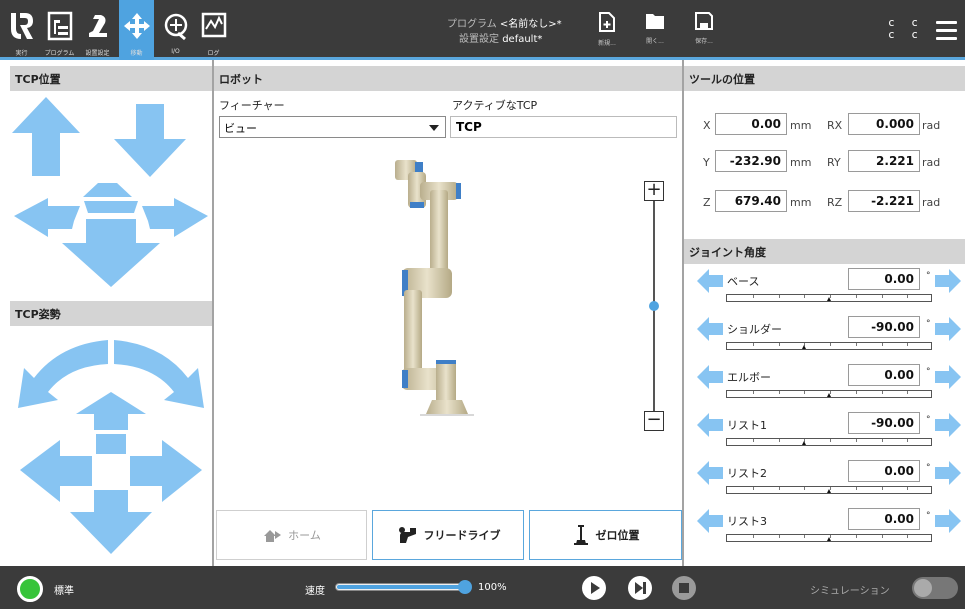  I want to click on zero-position-button: ゼロ位置, so click(605, 535).